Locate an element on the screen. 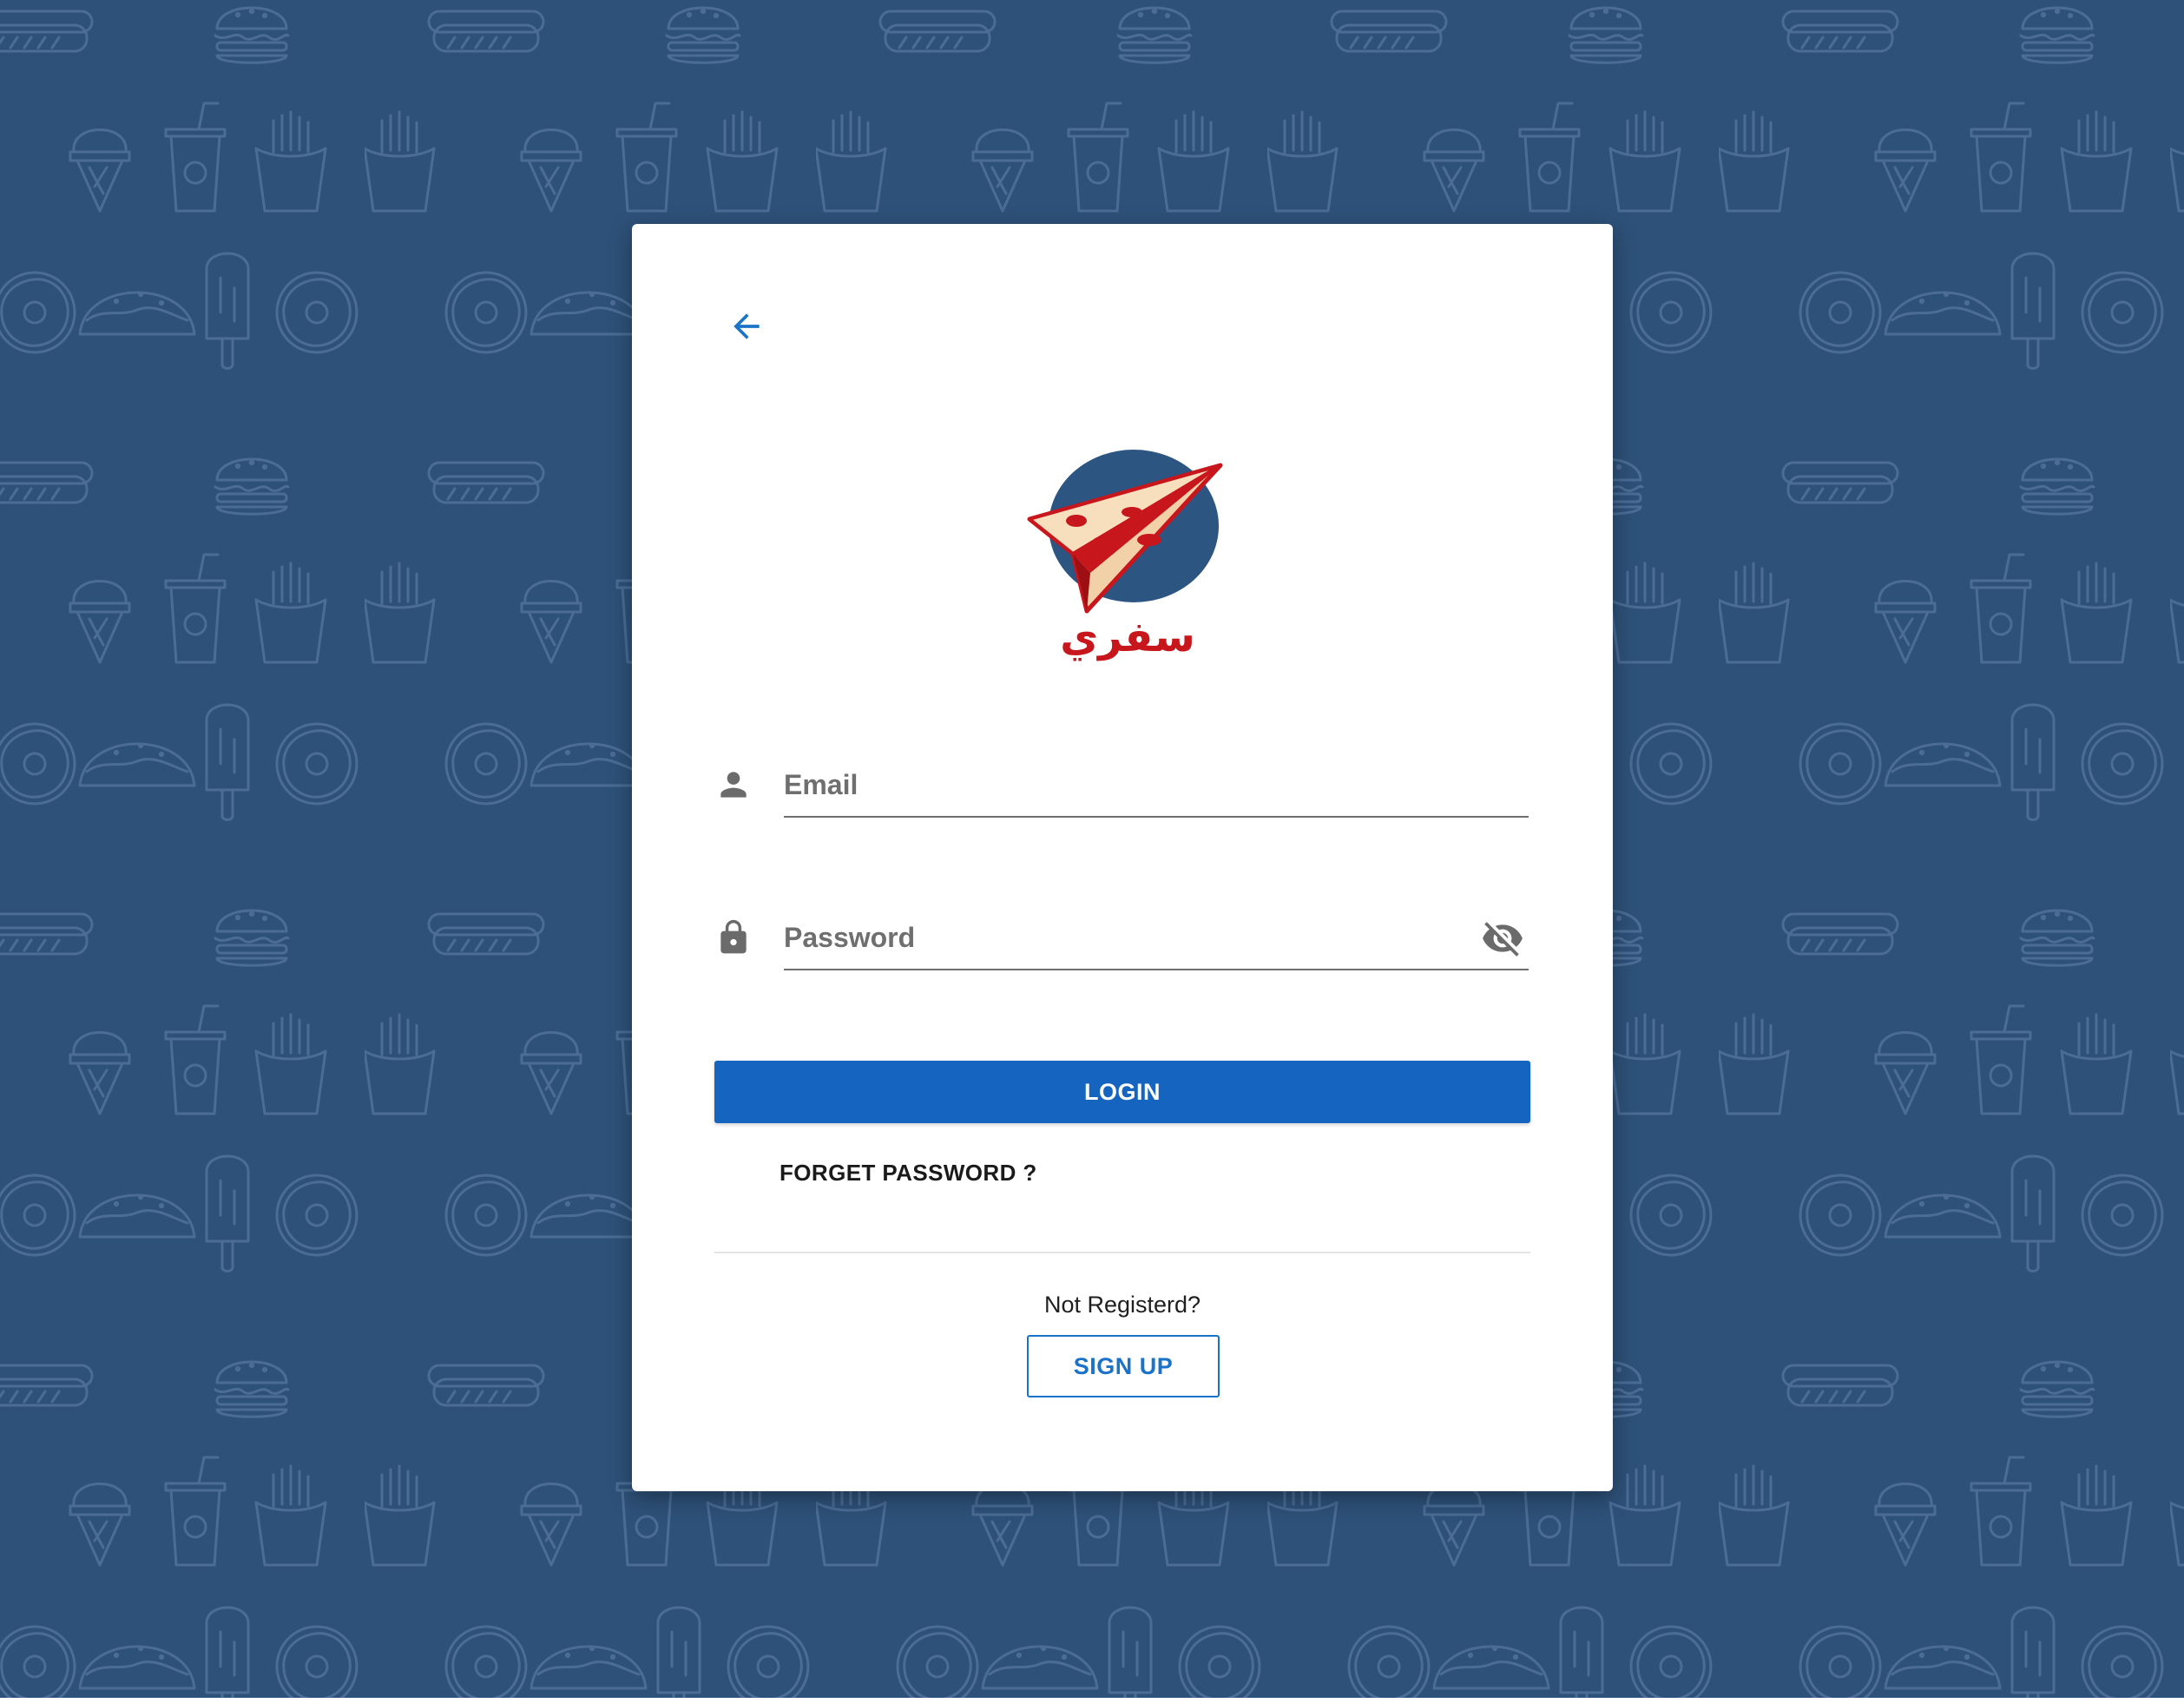 Image resolution: width=2184 pixels, height=1703 pixels. email-input is located at coordinates (1156, 785).